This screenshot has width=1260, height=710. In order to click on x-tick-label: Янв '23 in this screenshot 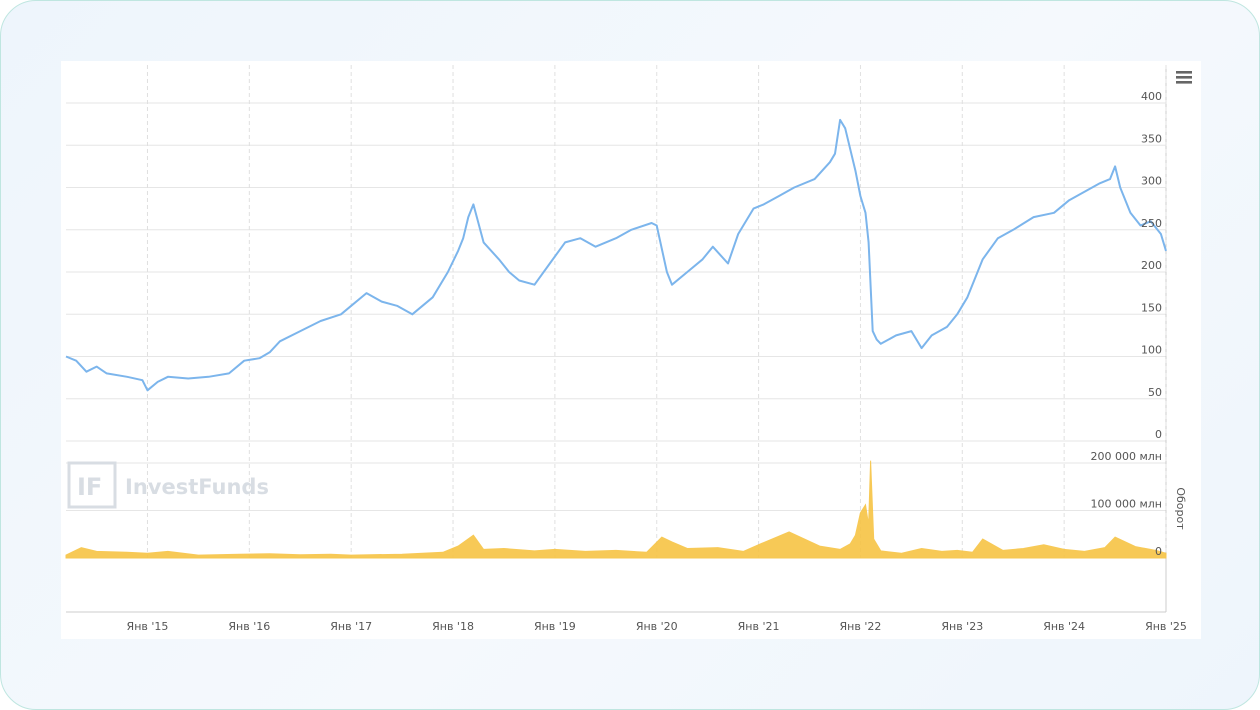, I will do `click(962, 626)`.